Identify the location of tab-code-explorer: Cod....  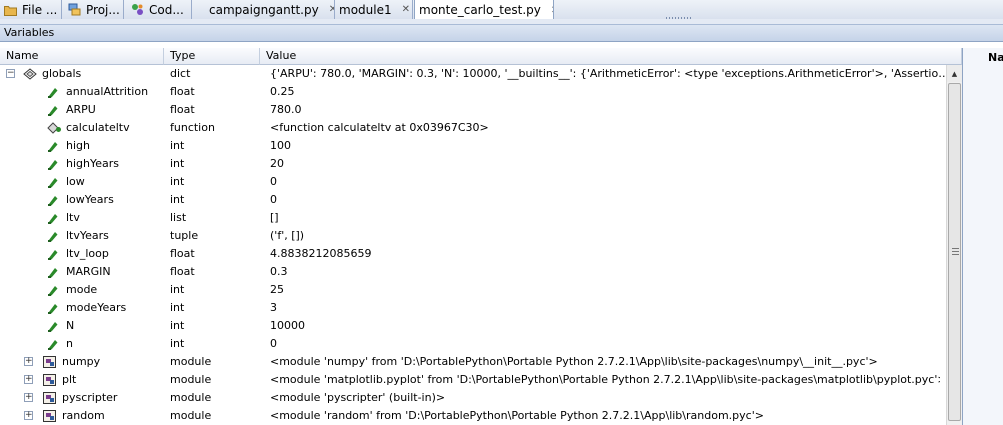
(159, 9).